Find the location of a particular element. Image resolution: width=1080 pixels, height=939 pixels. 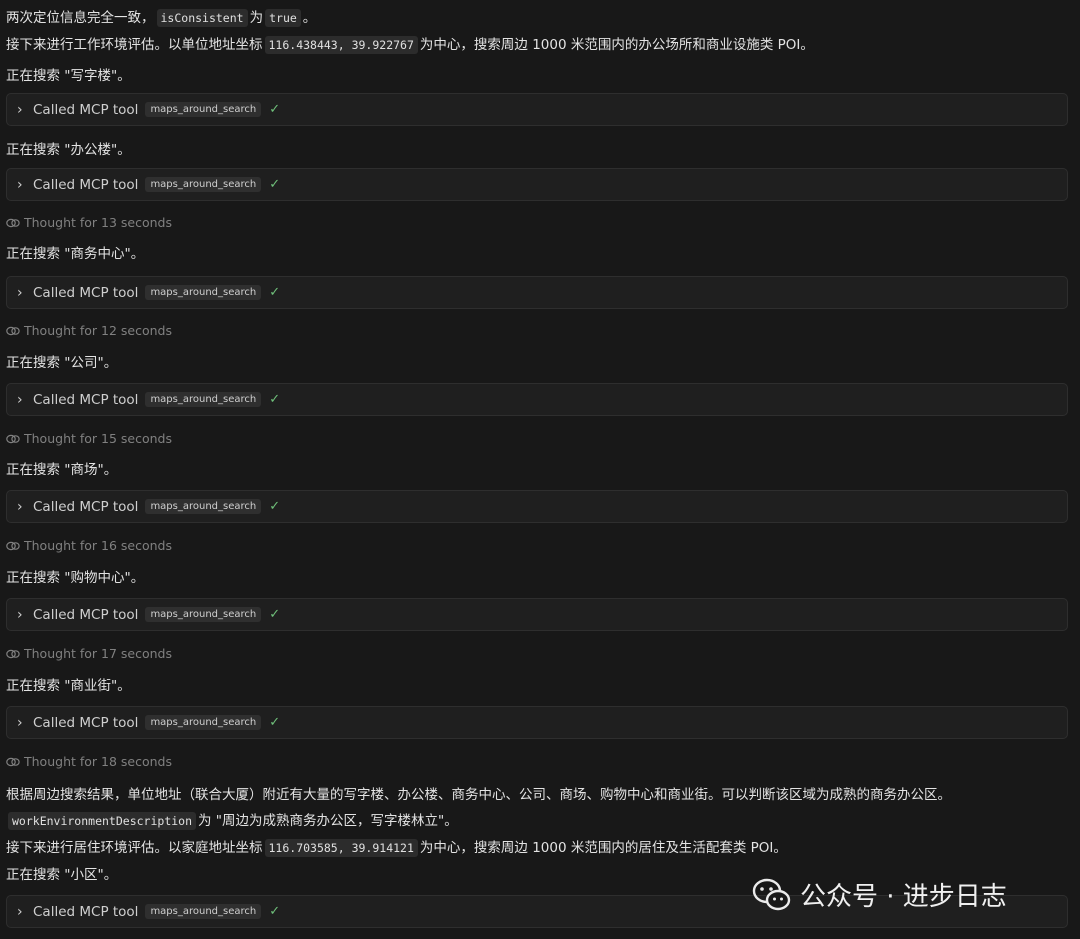

inline-code: isConsistent is located at coordinates (202, 18).